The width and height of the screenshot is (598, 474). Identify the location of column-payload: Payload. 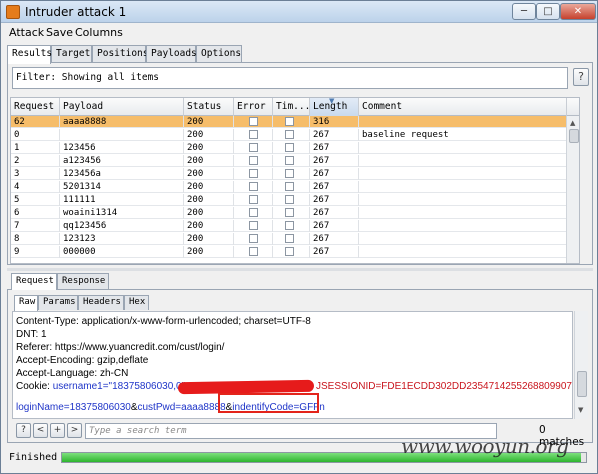
(122, 107).